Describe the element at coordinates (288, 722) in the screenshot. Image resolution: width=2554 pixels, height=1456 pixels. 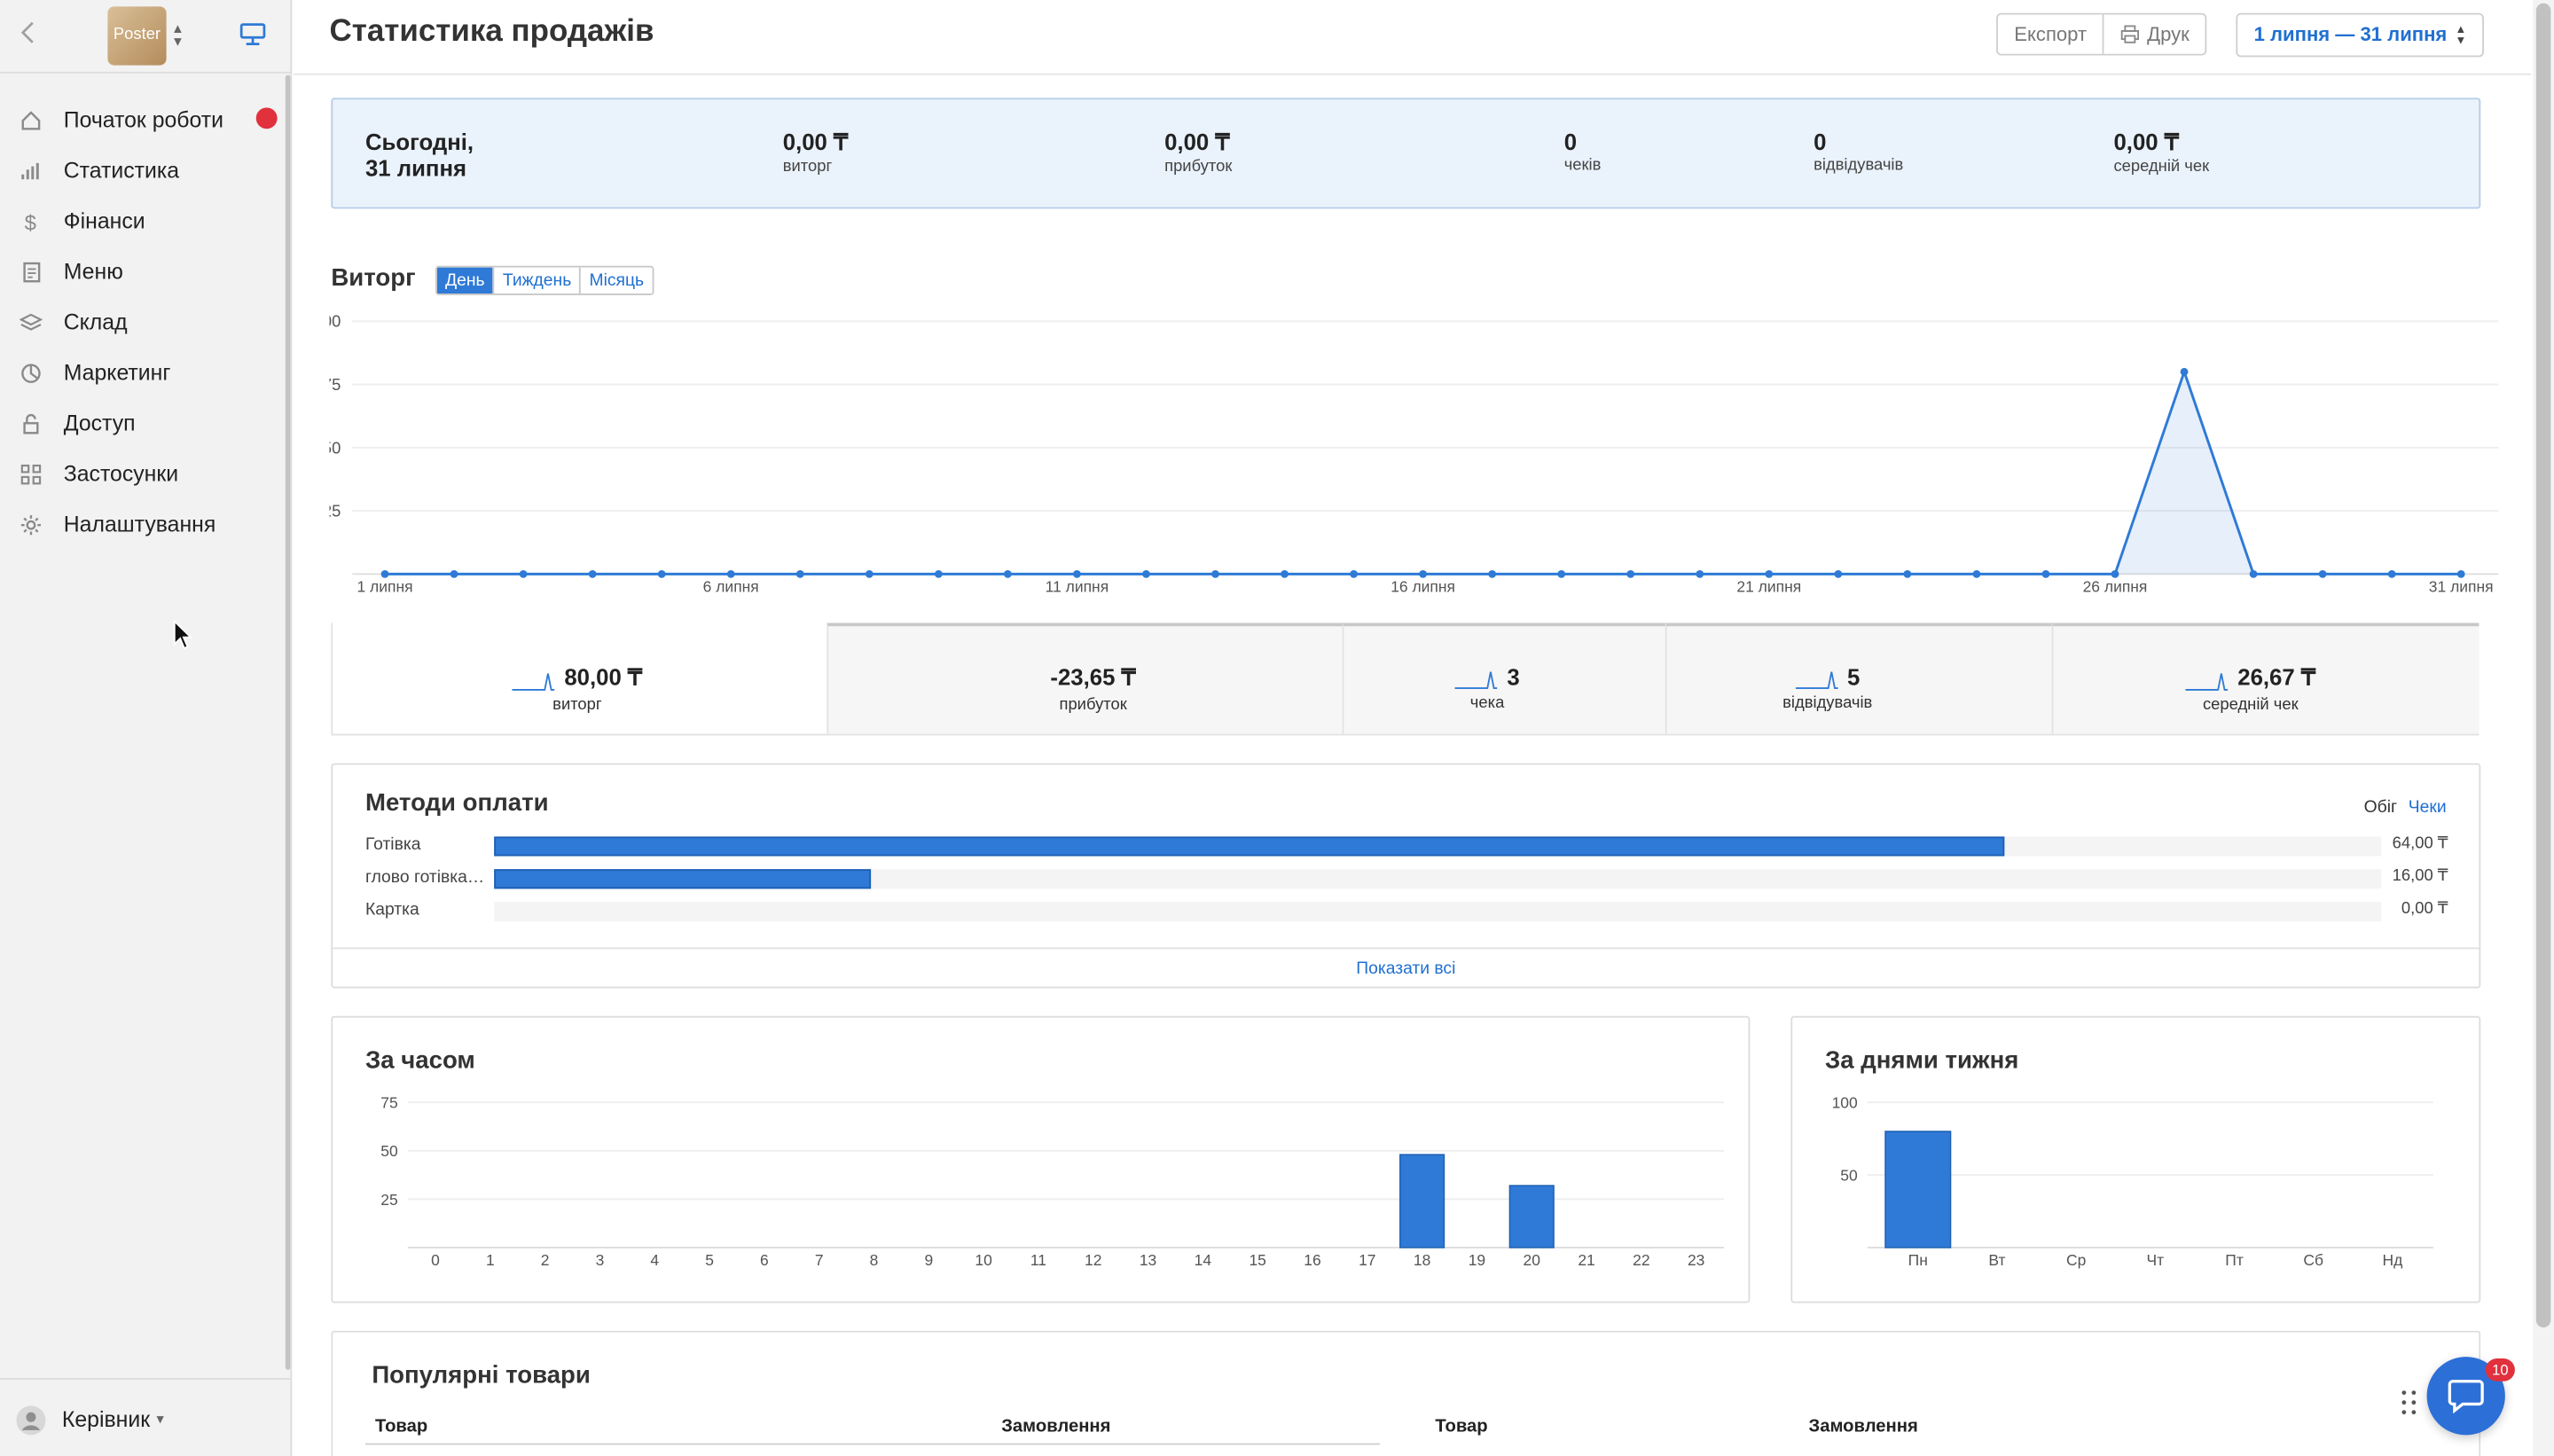
I see `sidebar-scrollbar` at that location.